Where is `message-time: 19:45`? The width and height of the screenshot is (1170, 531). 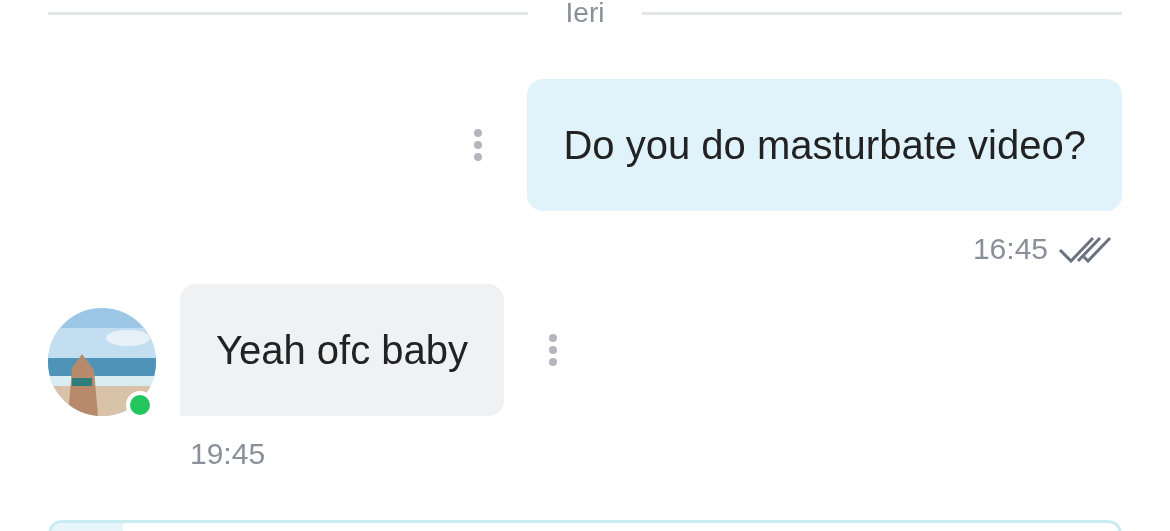 message-time: 19:45 is located at coordinates (228, 454).